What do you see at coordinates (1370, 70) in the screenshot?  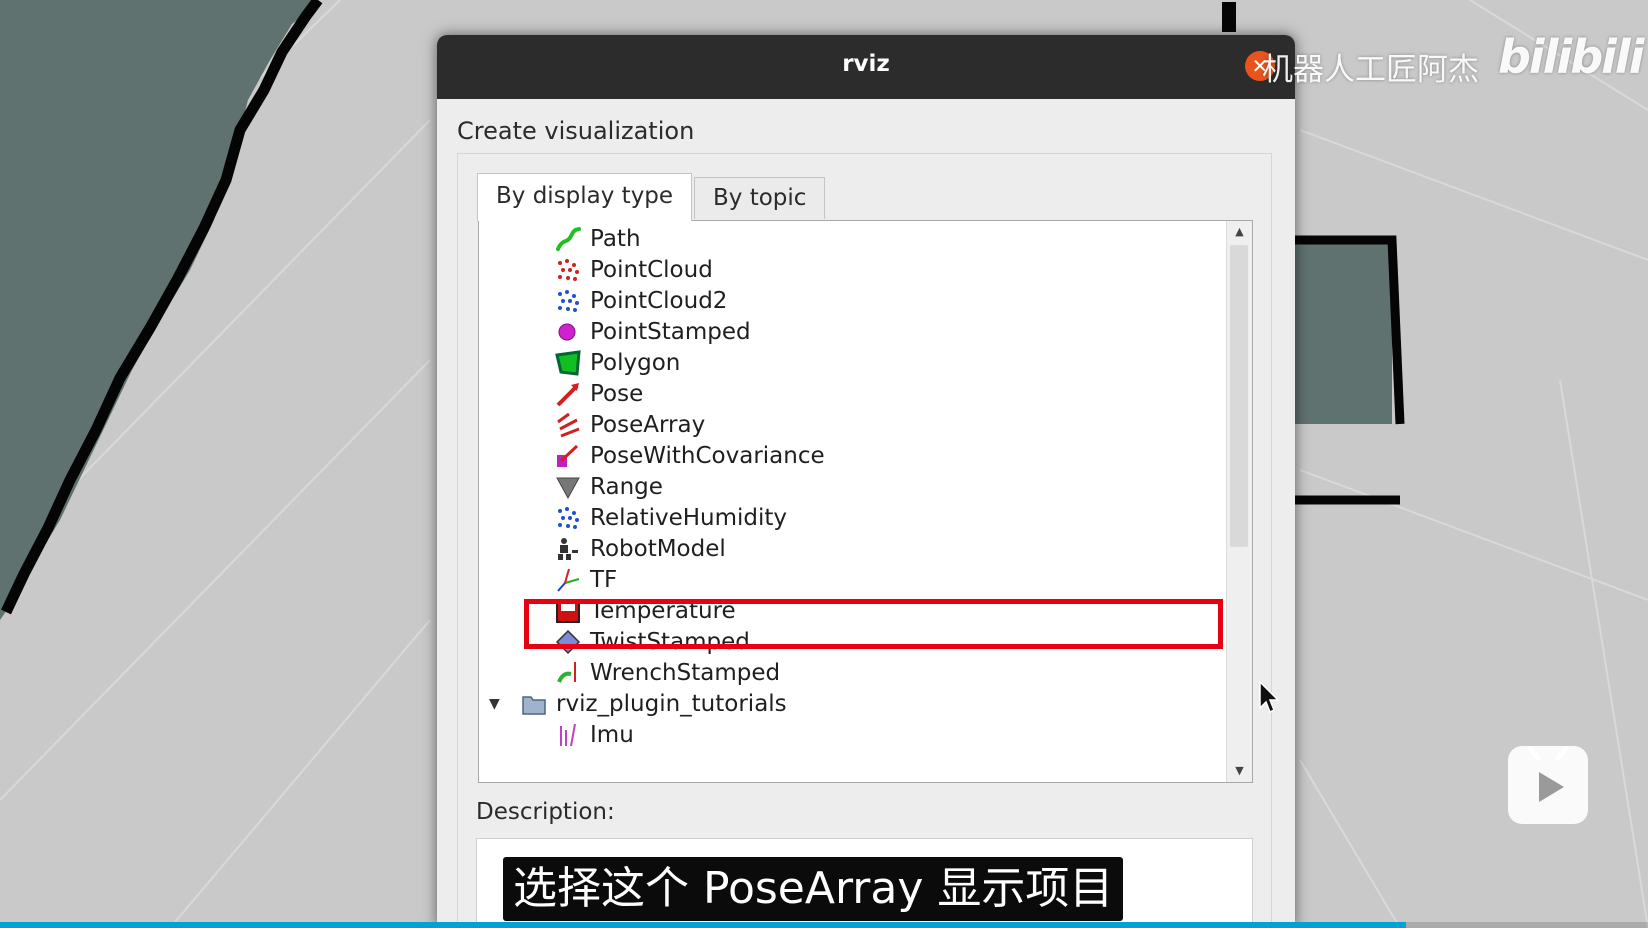 I see `uploader-watermark: 机器人工匠阿杰` at bounding box center [1370, 70].